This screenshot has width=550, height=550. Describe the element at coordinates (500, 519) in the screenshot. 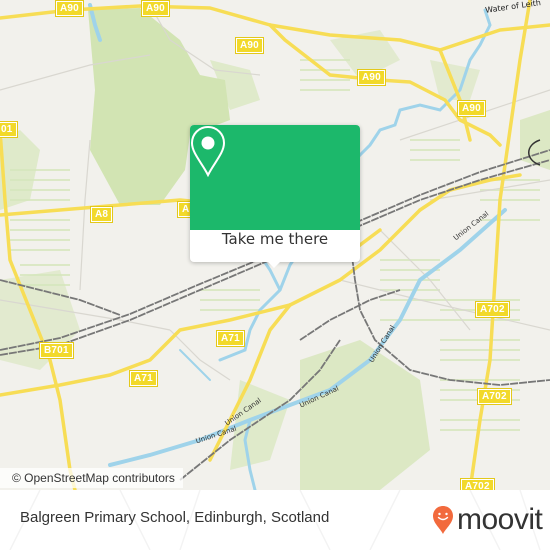

I see `moovit-logo-text: moovit` at that location.